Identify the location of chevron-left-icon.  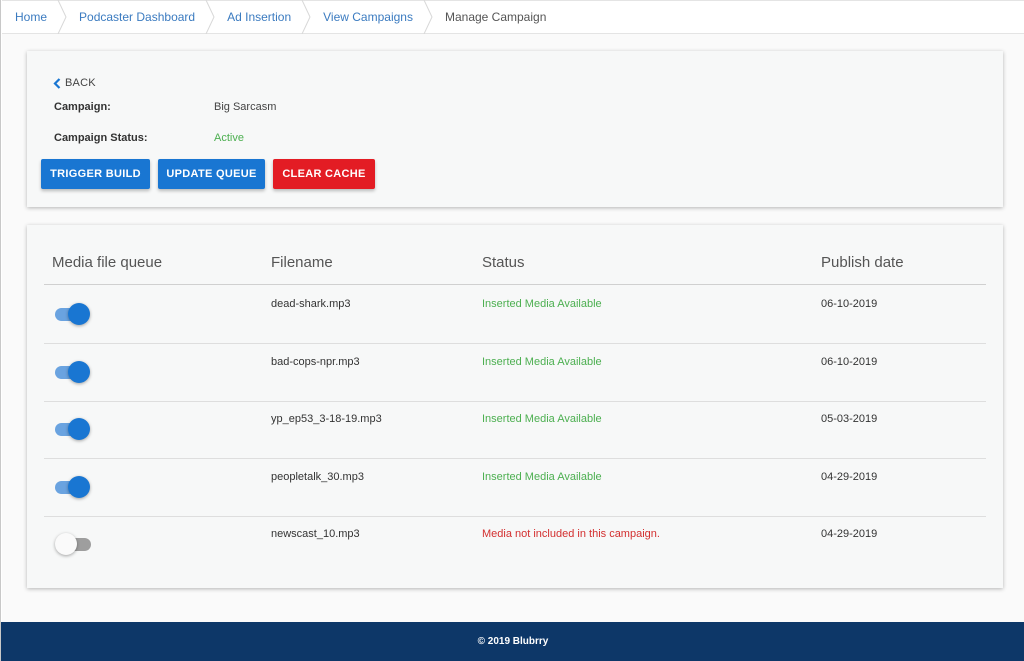
(57, 83).